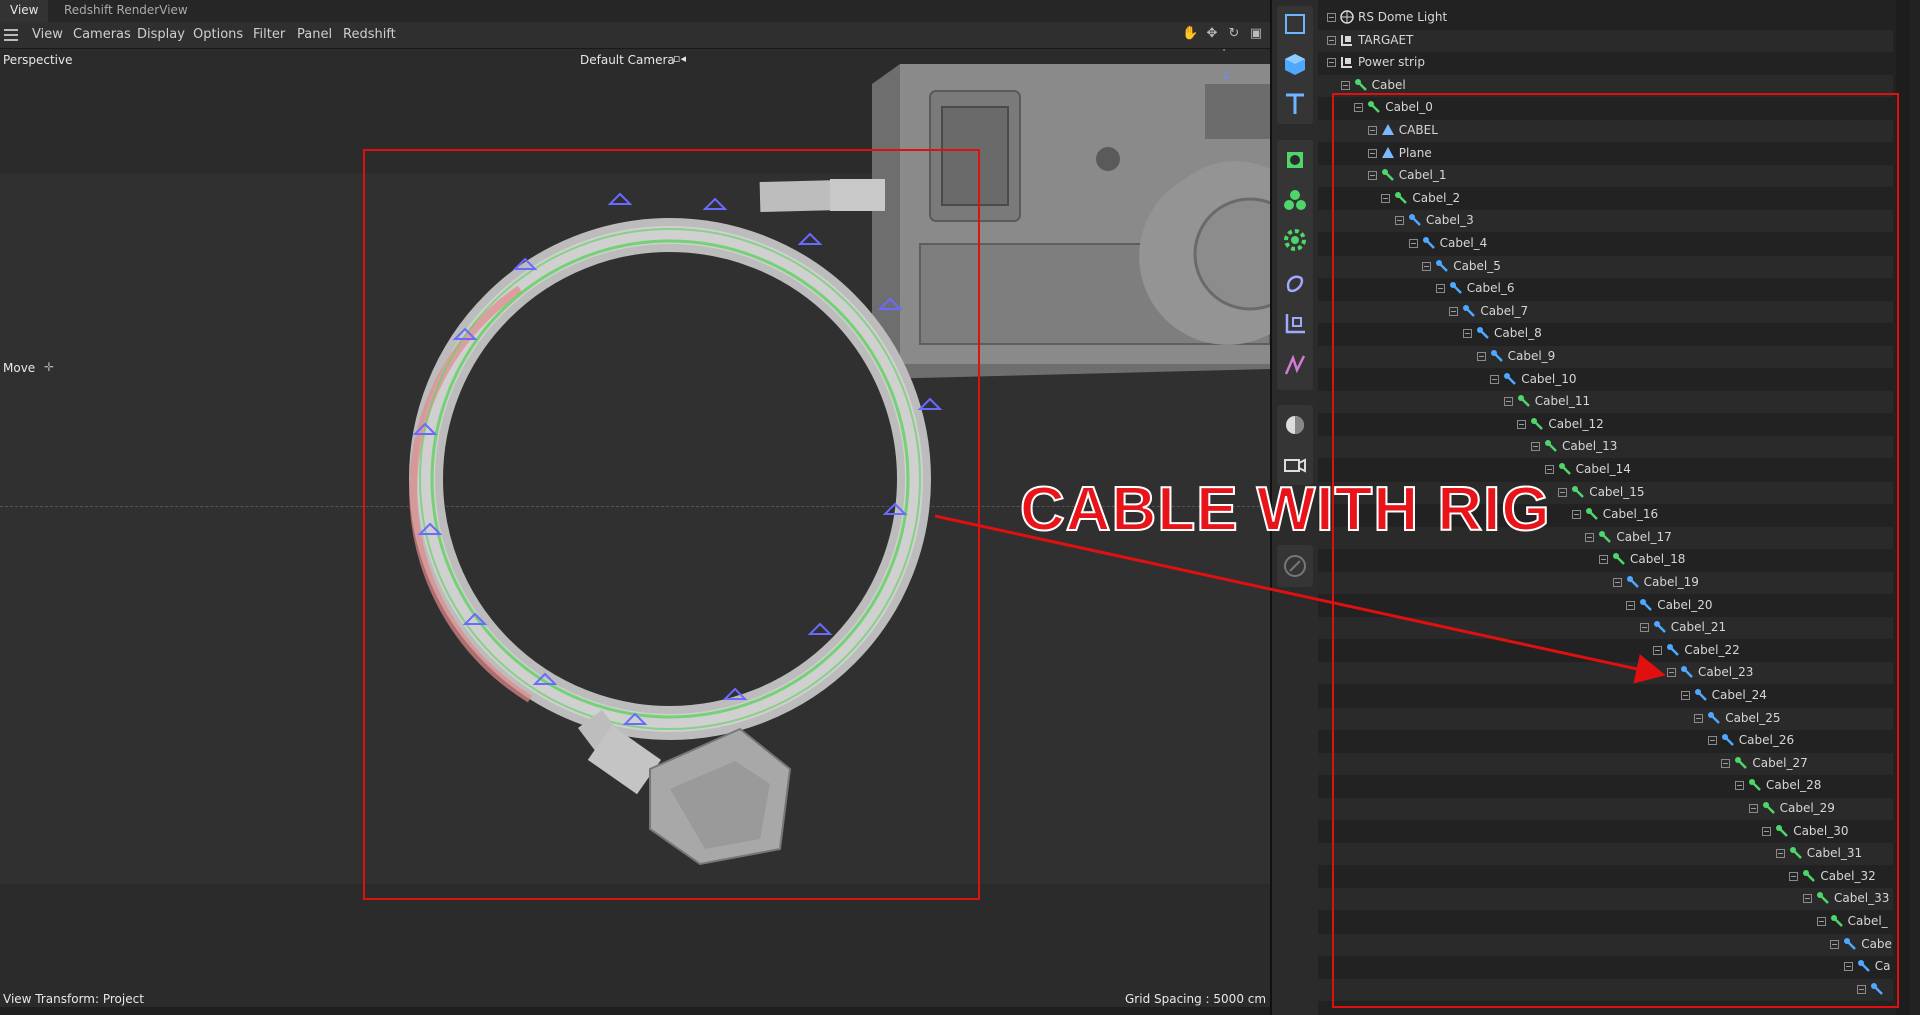 The width and height of the screenshot is (1920, 1015). Describe the element at coordinates (1295, 160) in the screenshot. I see `subdivision-icon` at that location.